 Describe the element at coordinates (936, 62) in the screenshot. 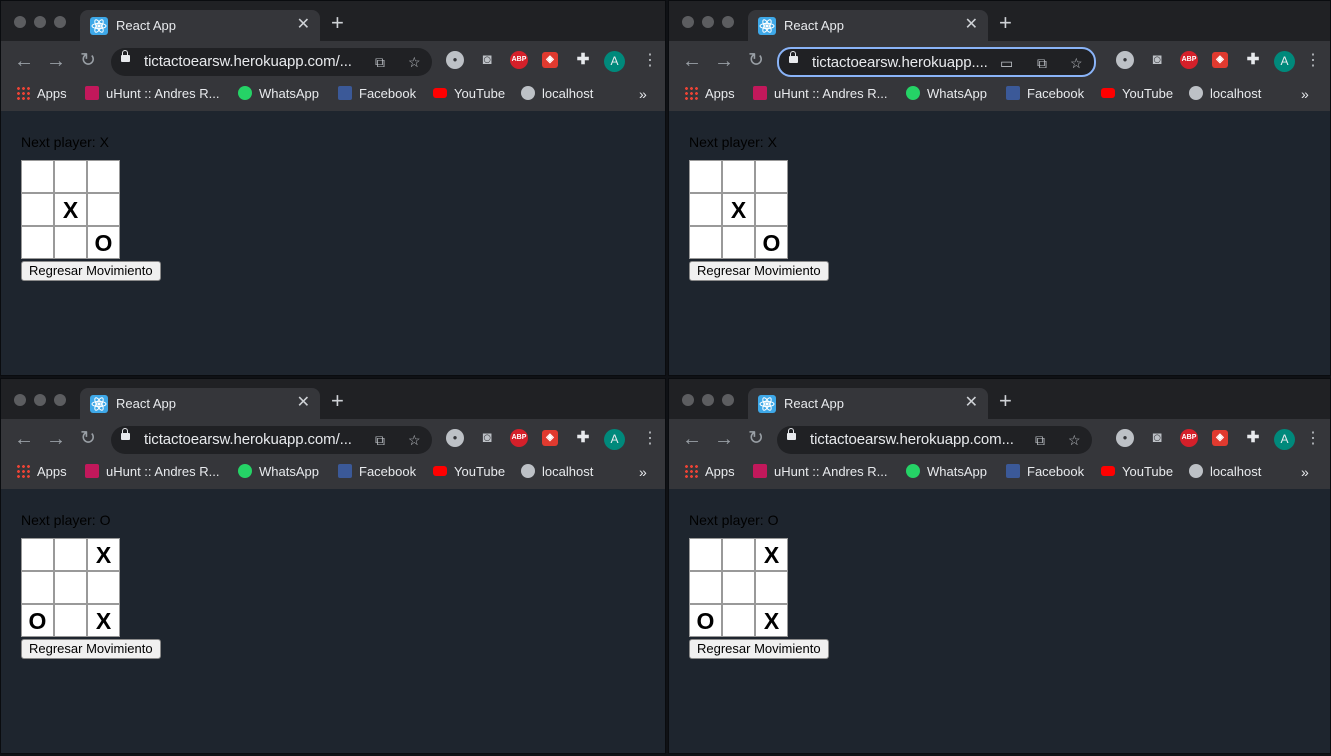

I see `address-bar: tictactoearsw.herokuapp.... ▭ ⧉ ☆` at that location.